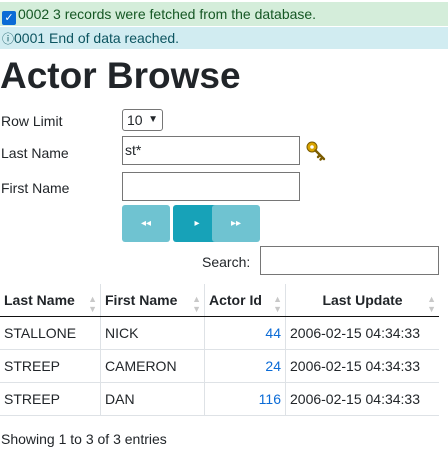  I want to click on table-row: STALLONE NICK 44 2006-02-15 04:34:33, so click(219, 333).